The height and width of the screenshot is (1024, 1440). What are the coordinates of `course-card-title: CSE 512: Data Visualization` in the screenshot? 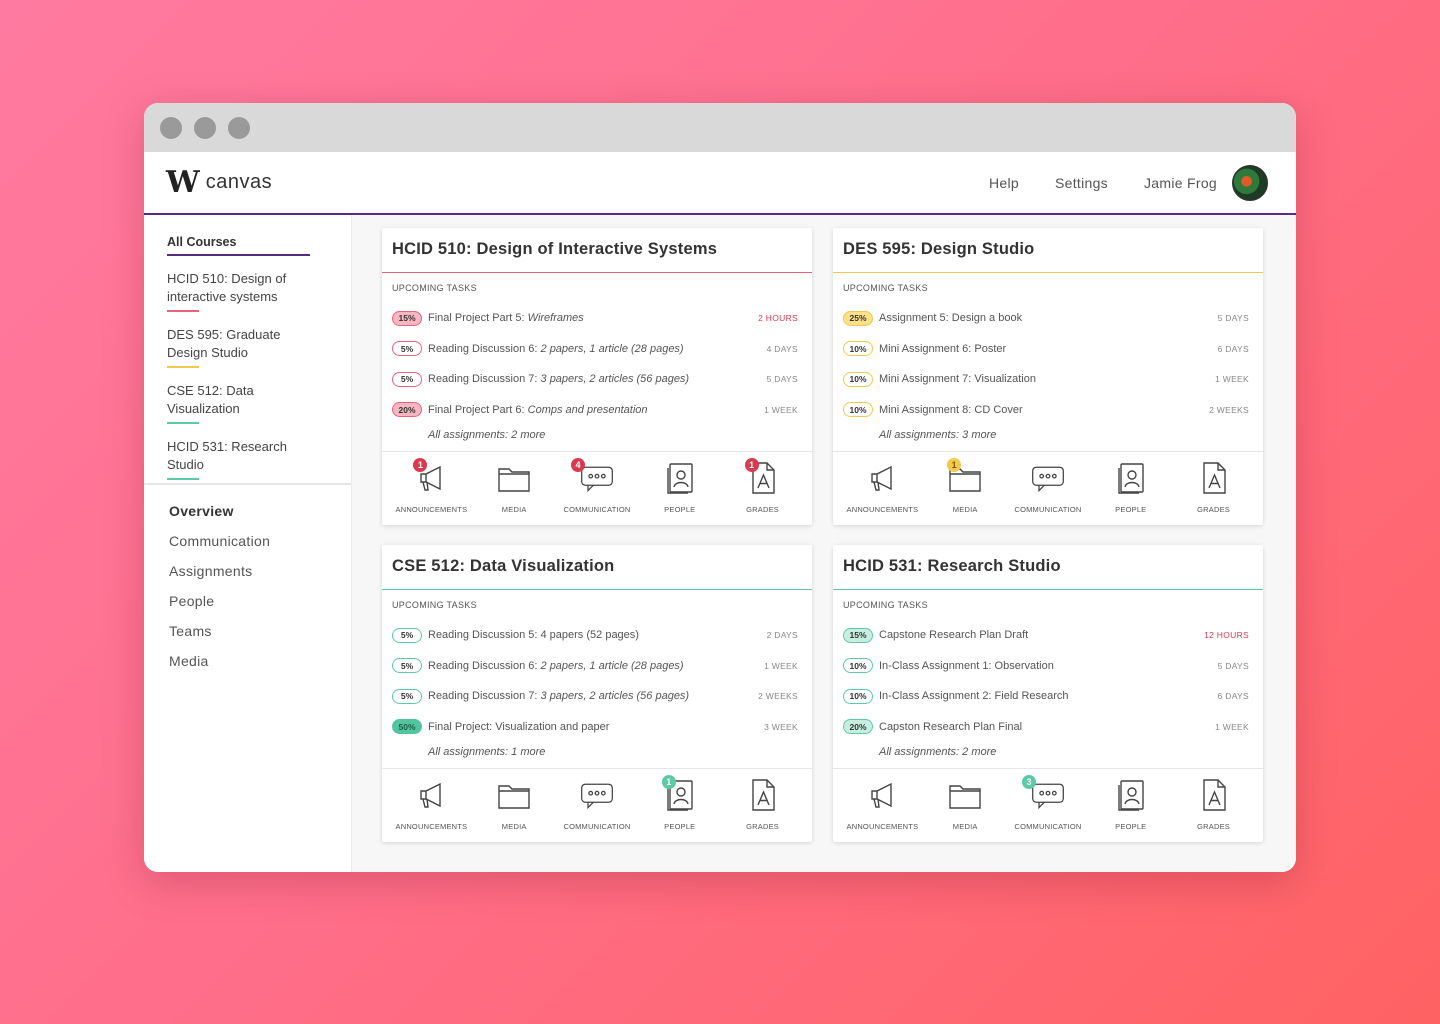 It's located at (597, 567).